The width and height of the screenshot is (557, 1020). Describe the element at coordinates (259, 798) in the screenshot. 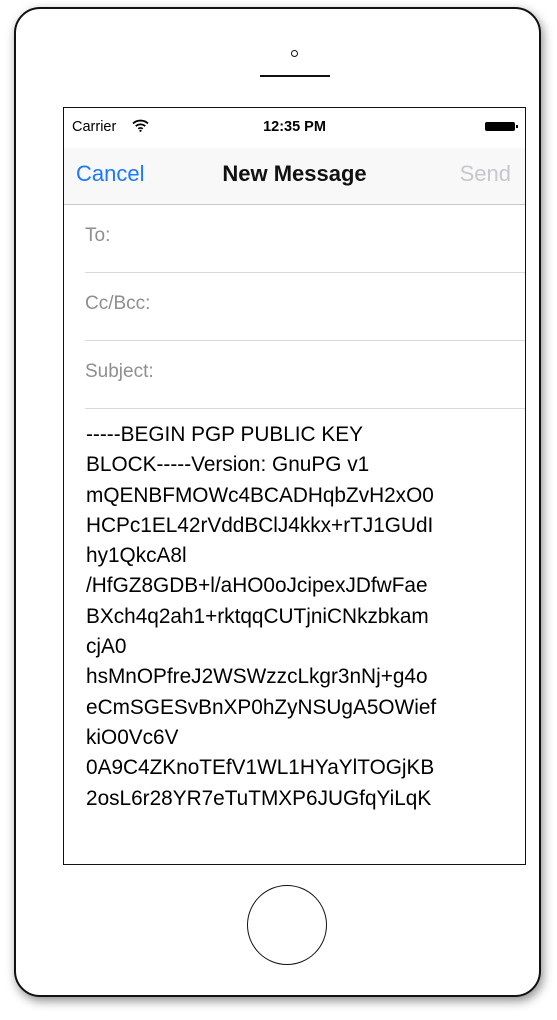

I see `message-body-line: 2osL6r28YR7eTuTMXP6JUGfqYiLqK` at that location.